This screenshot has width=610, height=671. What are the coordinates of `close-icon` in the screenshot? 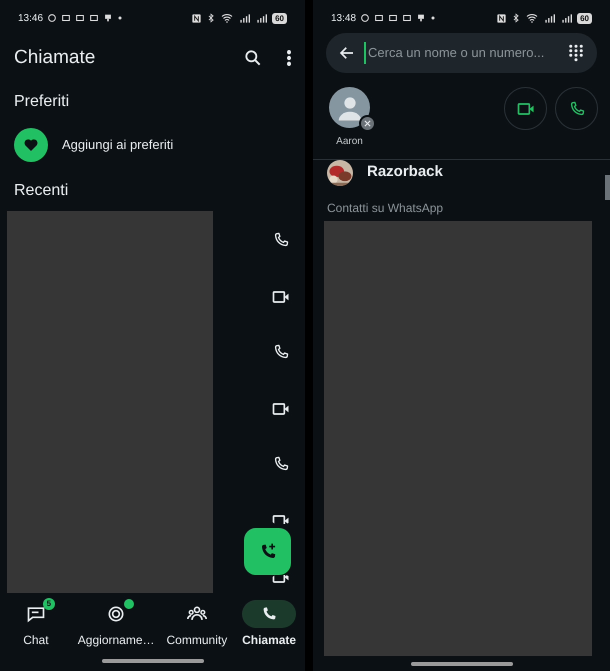 It's located at (367, 123).